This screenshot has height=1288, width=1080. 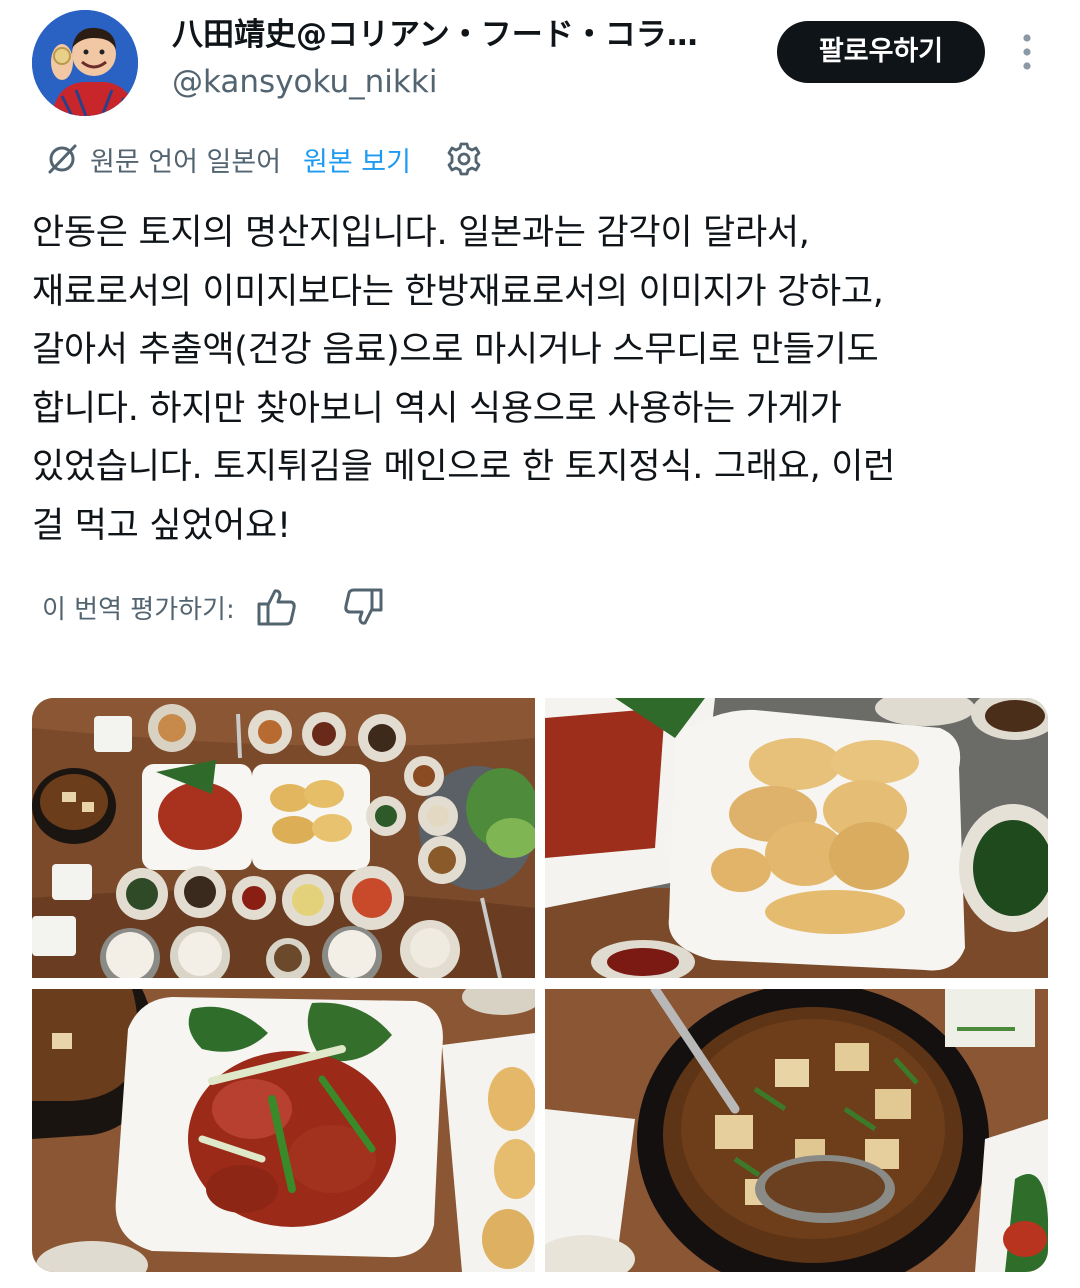 I want to click on thumbs-down-icon, so click(x=363, y=607).